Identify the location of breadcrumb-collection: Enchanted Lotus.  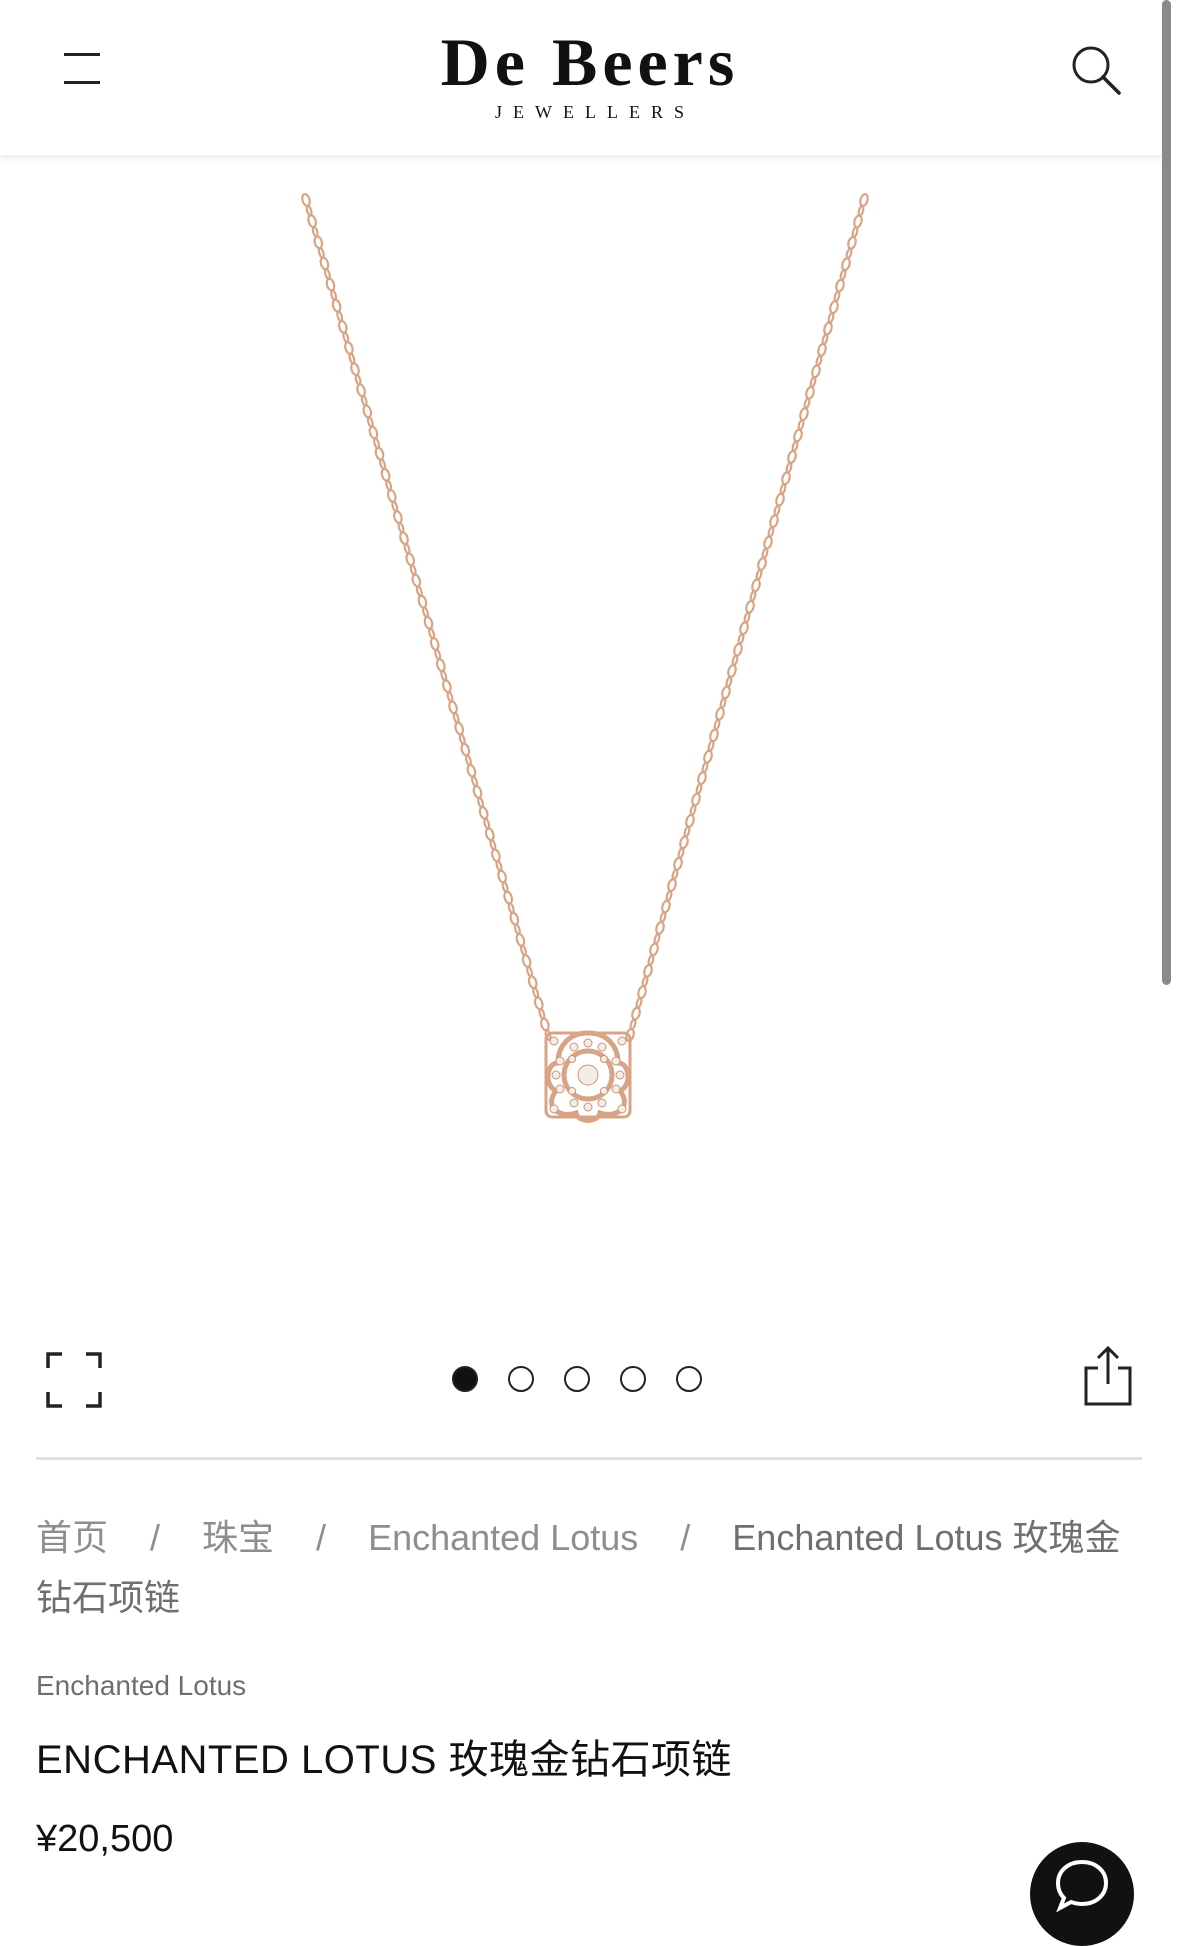
(503, 1537).